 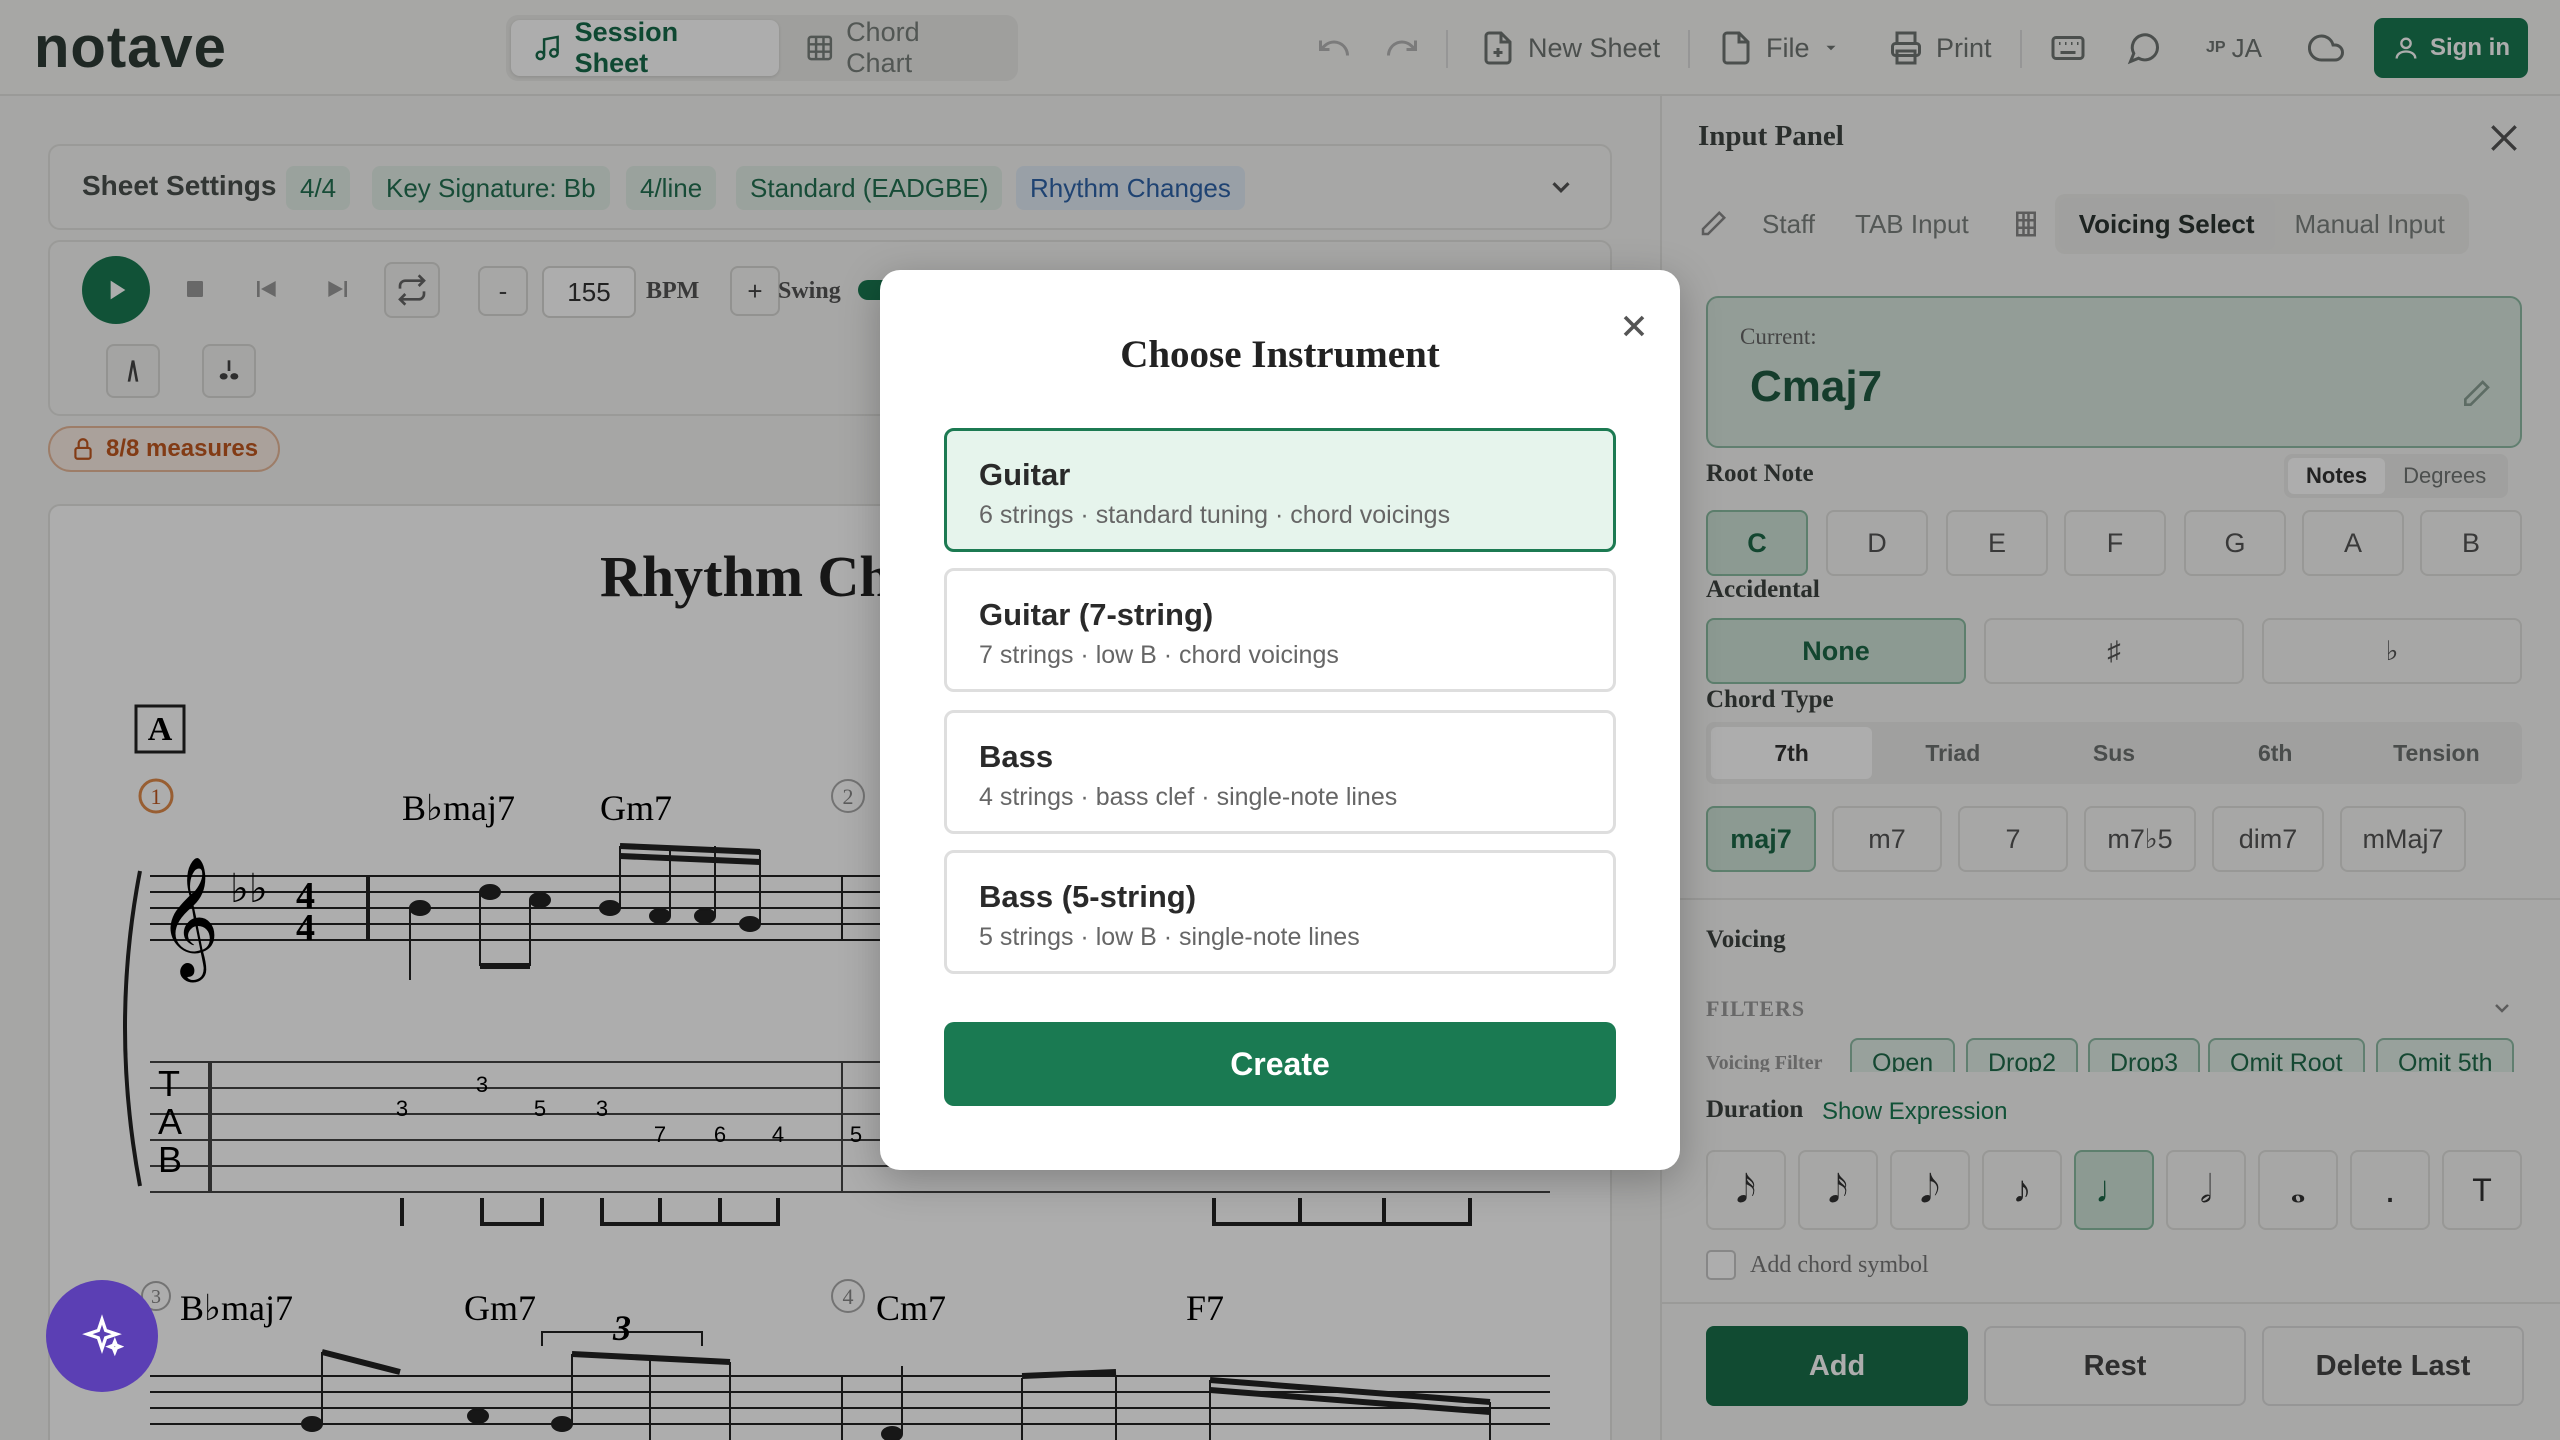 What do you see at coordinates (1159, 655) in the screenshot?
I see `instrument-description: 7 strings · low B · chord voicings` at bounding box center [1159, 655].